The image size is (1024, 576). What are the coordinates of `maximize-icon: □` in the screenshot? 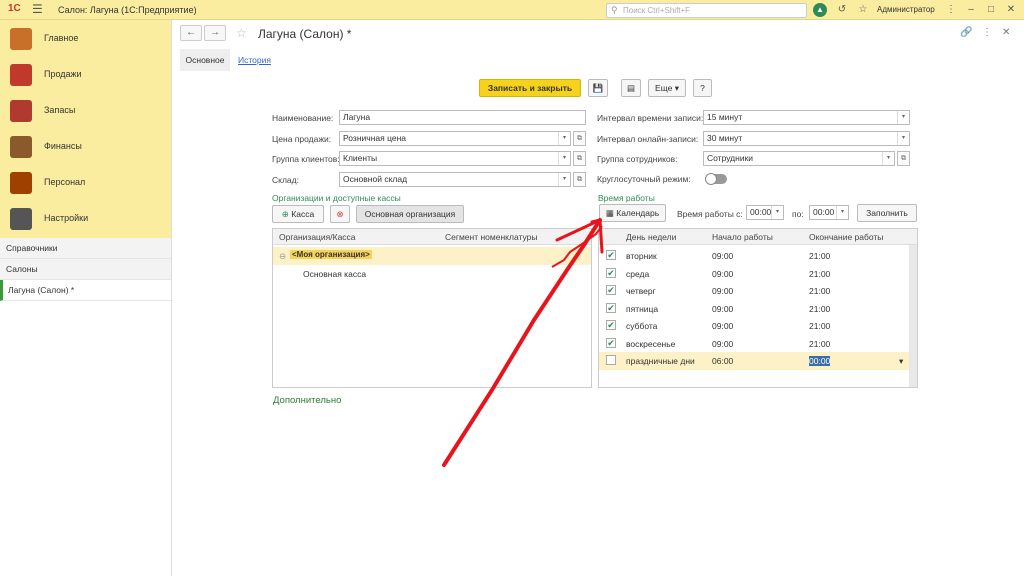 It's located at (991, 10).